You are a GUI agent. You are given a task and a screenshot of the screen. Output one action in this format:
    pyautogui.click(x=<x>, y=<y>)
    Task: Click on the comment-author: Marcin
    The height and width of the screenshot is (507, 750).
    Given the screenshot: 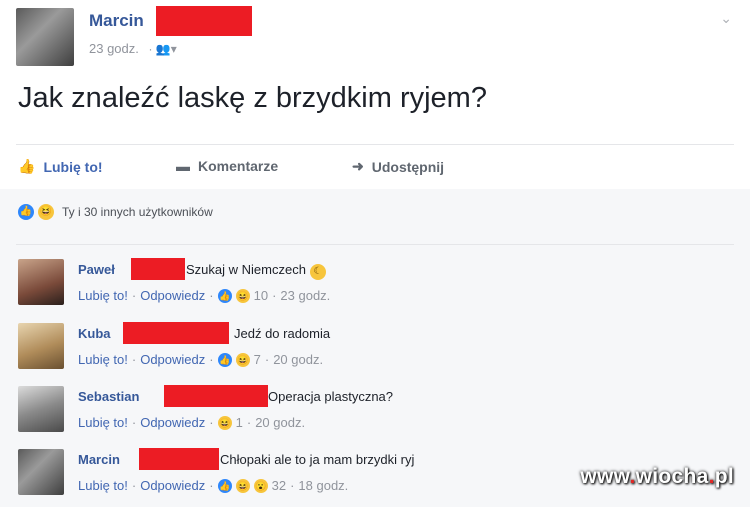 What is the action you would take?
    pyautogui.click(x=99, y=459)
    